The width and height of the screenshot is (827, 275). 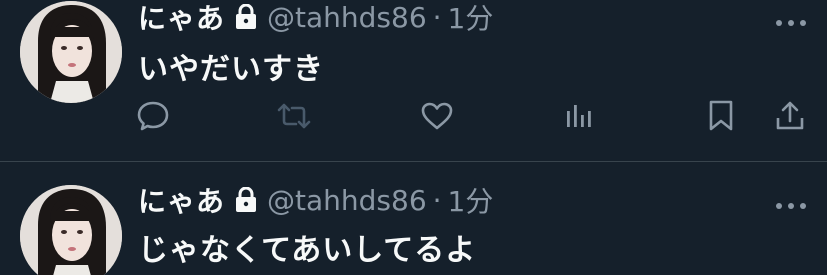 I want to click on tweet-actions, so click(x=413, y=120).